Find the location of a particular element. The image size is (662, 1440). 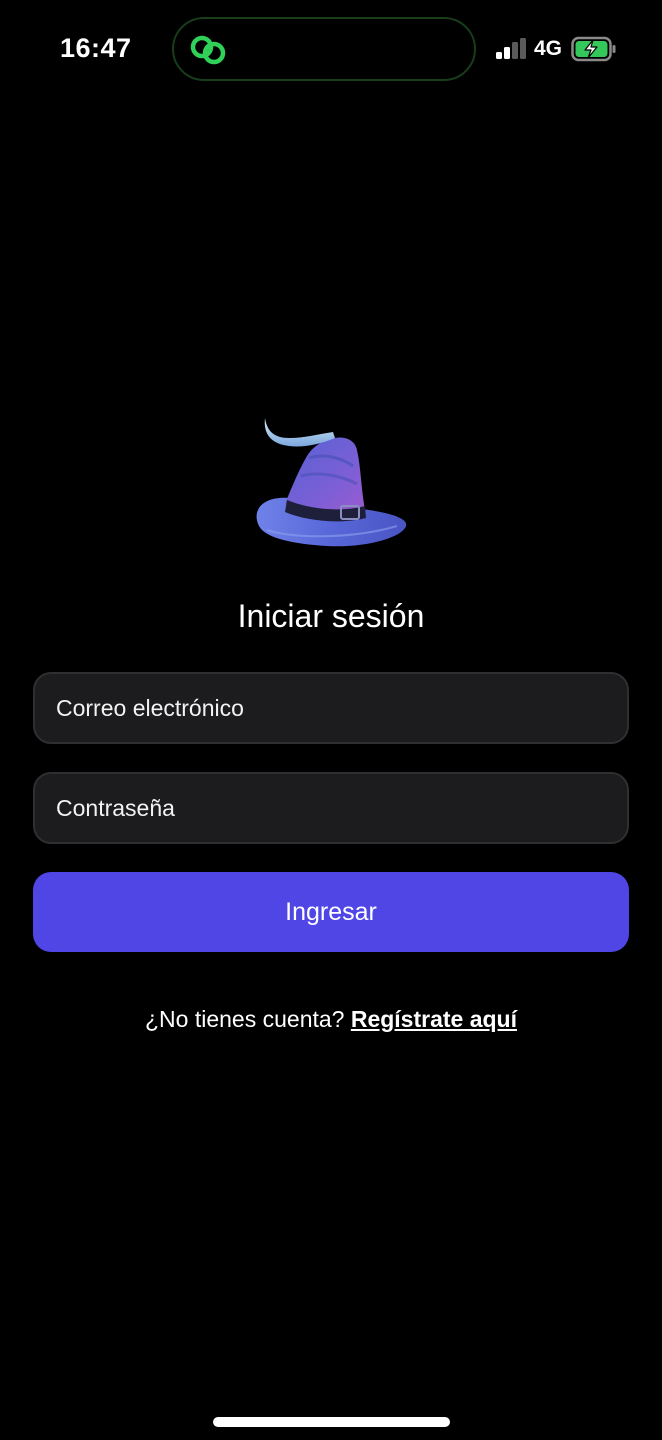

register-prompt-row: ¿No tienes cuenta? Regístrate aquí is located at coordinates (331, 1019).